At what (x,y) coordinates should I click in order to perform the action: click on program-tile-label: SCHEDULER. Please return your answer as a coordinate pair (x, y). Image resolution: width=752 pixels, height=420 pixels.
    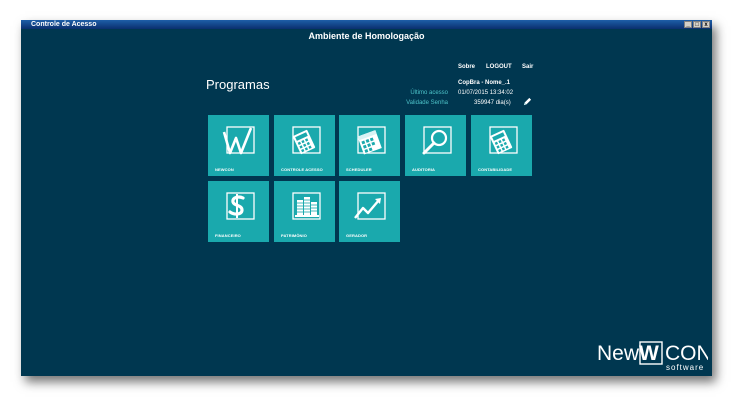
    Looking at the image, I should click on (359, 169).